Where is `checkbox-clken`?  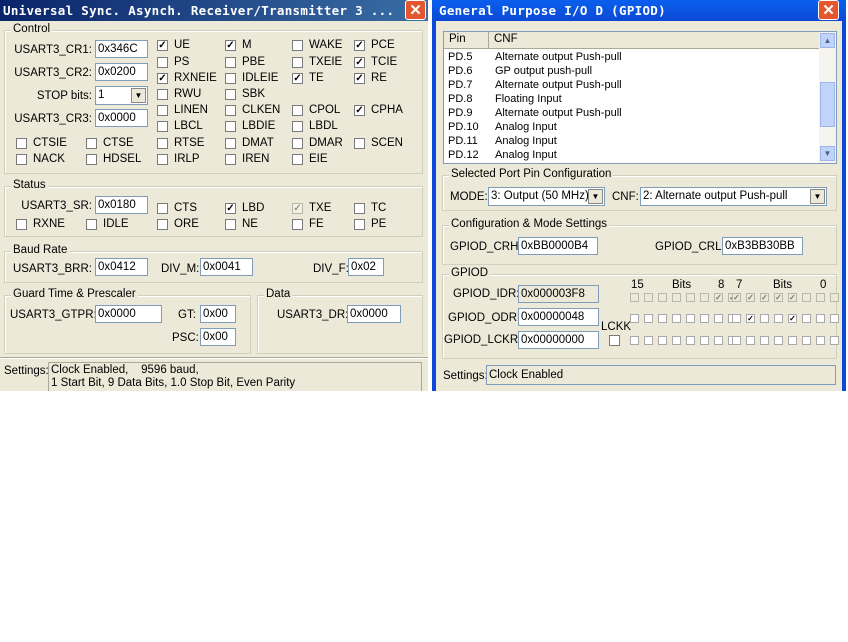 checkbox-clken is located at coordinates (230, 110).